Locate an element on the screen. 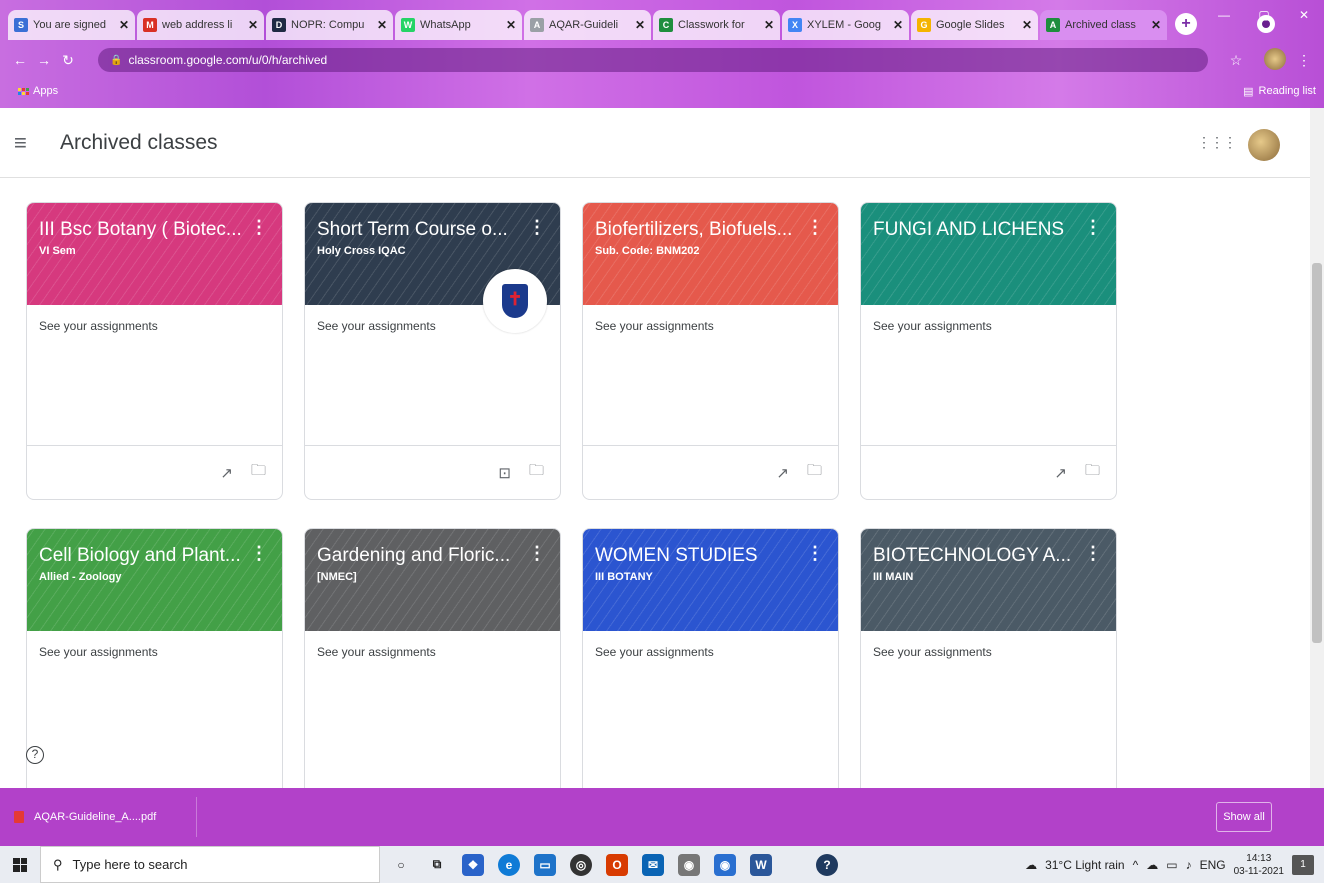 This screenshot has height=883, width=1324. maximize-button: ▢ is located at coordinates (1264, 15).